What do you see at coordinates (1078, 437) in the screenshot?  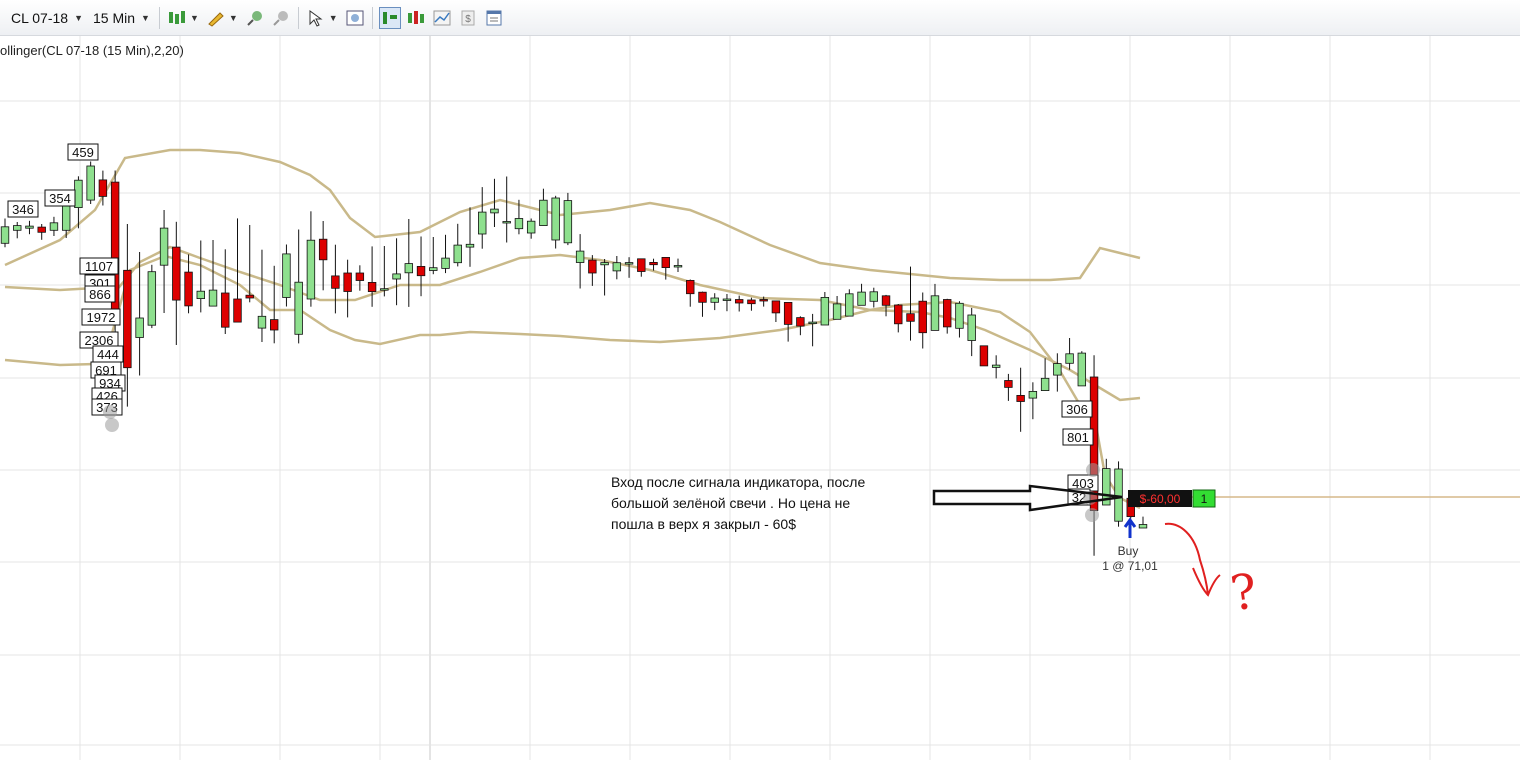 I see `order-label-text: 801` at bounding box center [1078, 437].